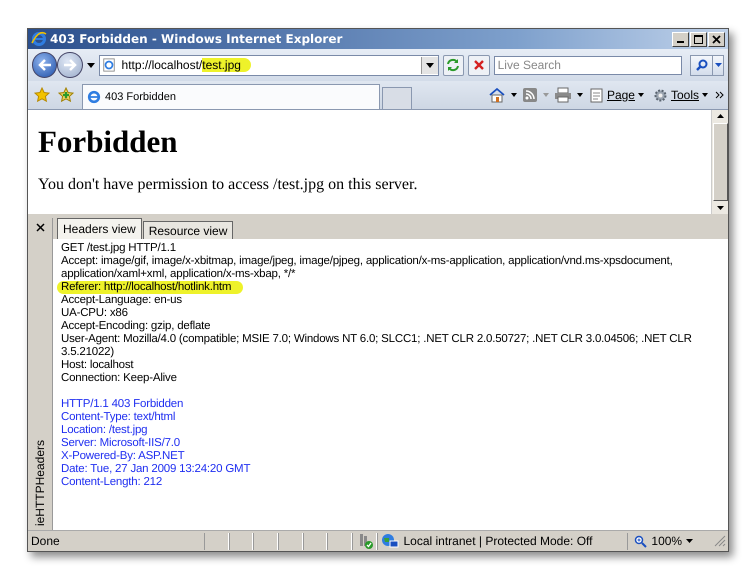 The image size is (753, 579). I want to click on star-icon, so click(42, 95).